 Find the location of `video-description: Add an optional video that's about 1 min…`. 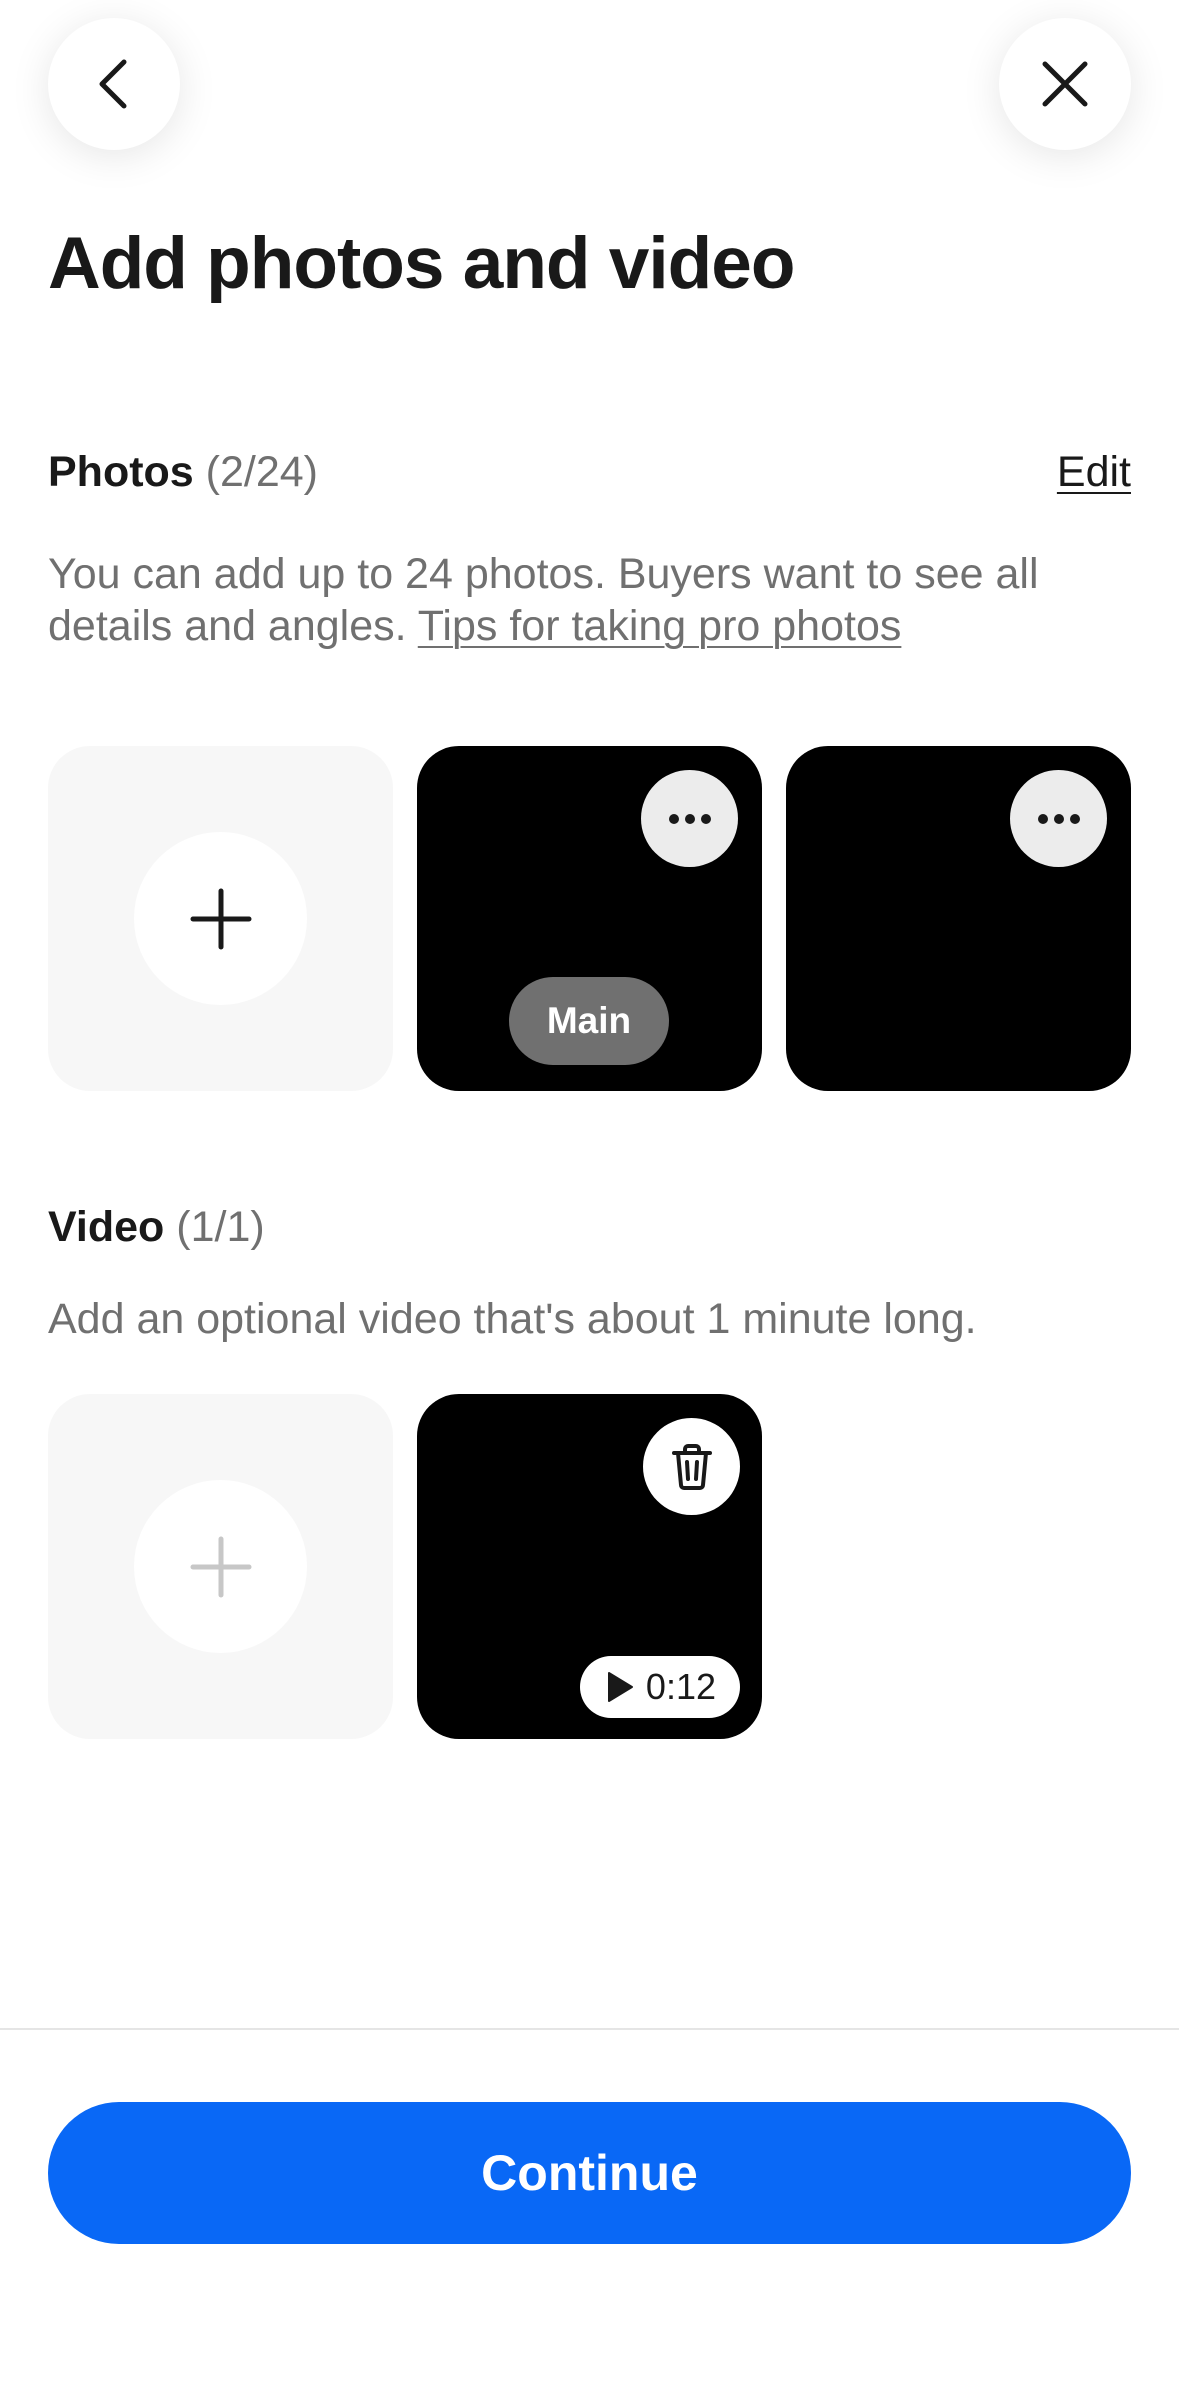

video-description: Add an optional video that's about 1 min… is located at coordinates (512, 1319).